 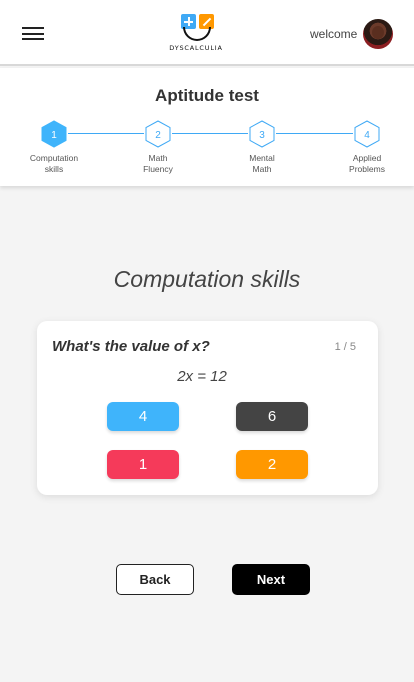 I want to click on step-computation-skills: 1 Computation skills, so click(x=54, y=147).